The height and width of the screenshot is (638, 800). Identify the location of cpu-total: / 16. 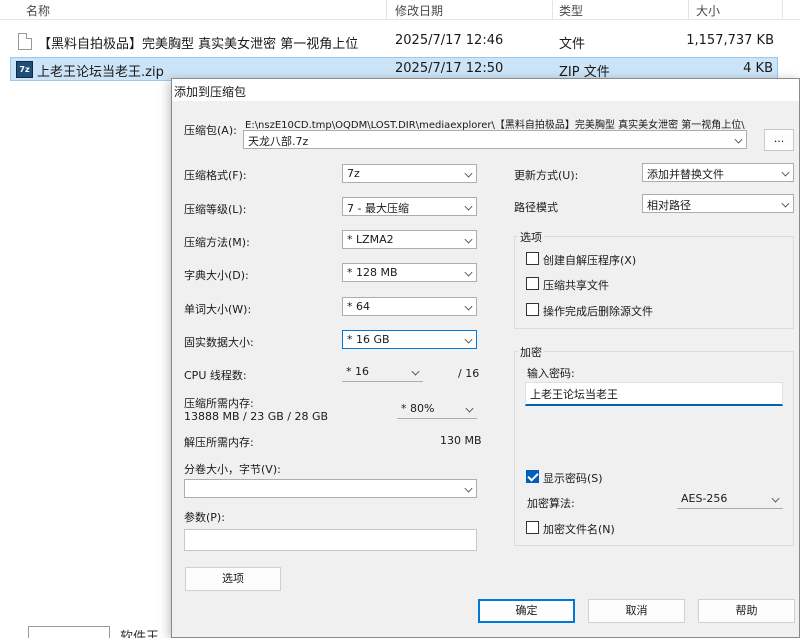
(469, 373).